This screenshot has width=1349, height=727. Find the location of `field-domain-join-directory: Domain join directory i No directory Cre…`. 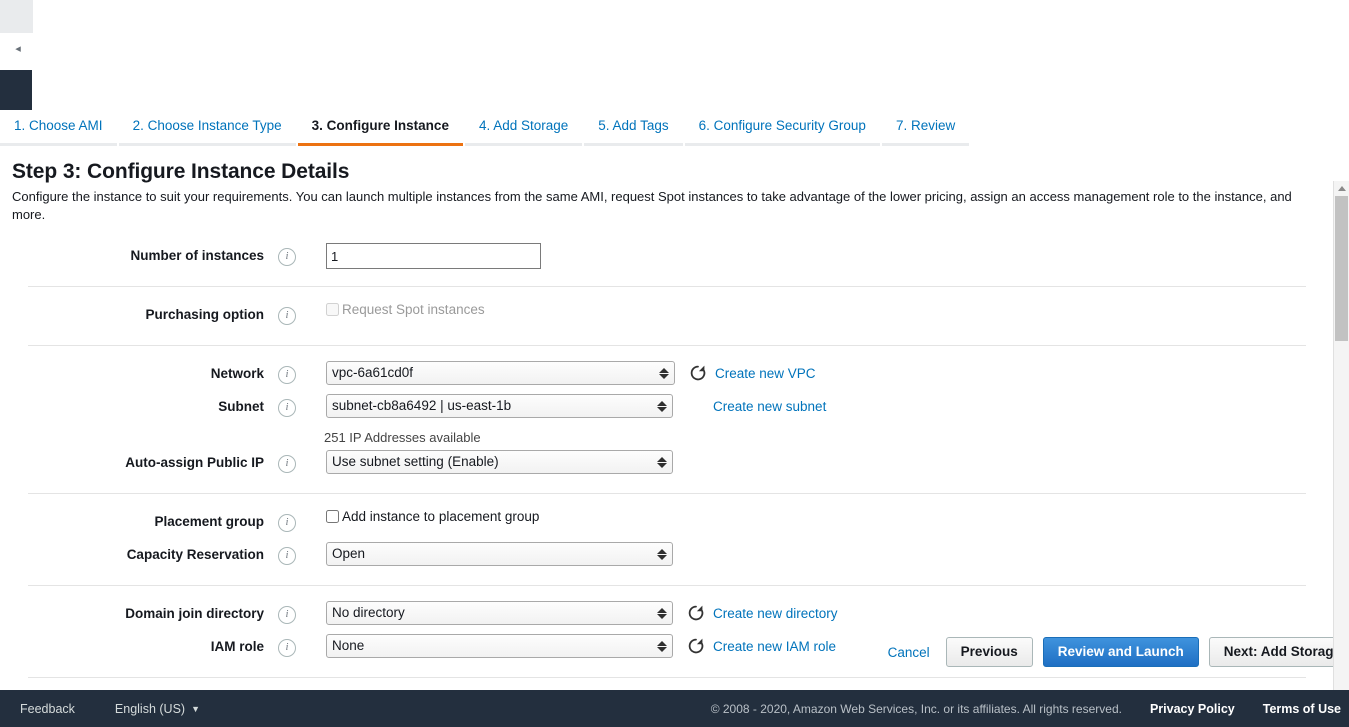

field-domain-join-directory: Domain join directory i No directory Cre… is located at coordinates (667, 615).